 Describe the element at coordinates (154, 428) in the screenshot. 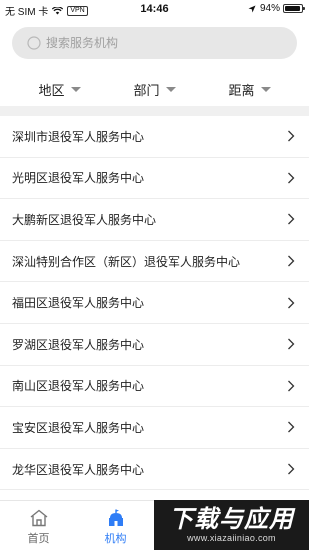

I see `list-item: 宝安区退役军人服务中心` at that location.